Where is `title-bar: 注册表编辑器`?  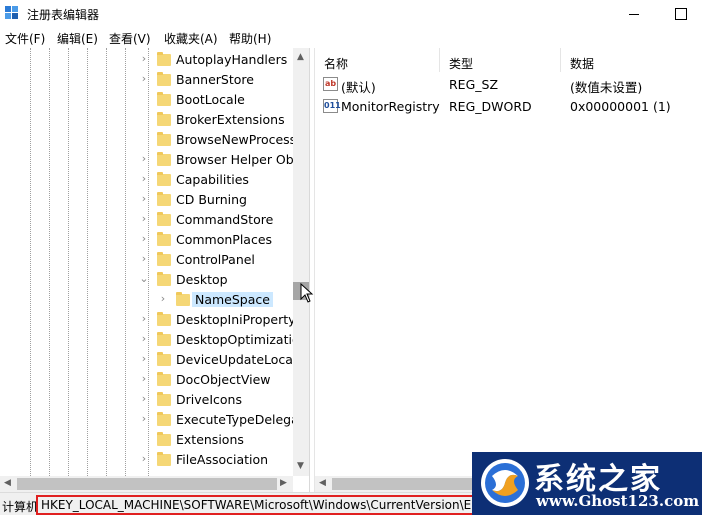
title-bar: 注册表编辑器 is located at coordinates (351, 14).